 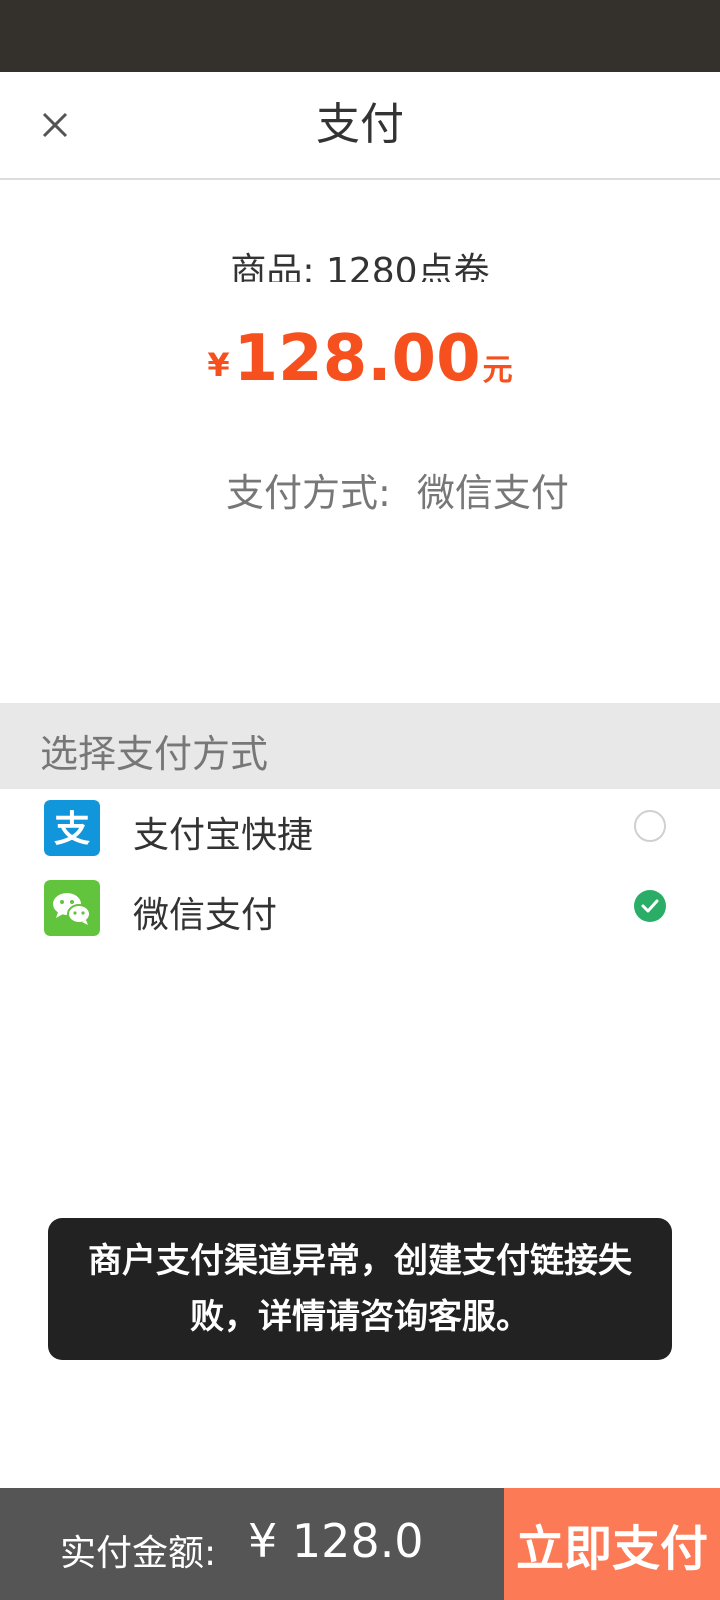 I want to click on bottom-bar: 实付金额: ¥ 128.0 立即支付, so click(x=360, y=1544).